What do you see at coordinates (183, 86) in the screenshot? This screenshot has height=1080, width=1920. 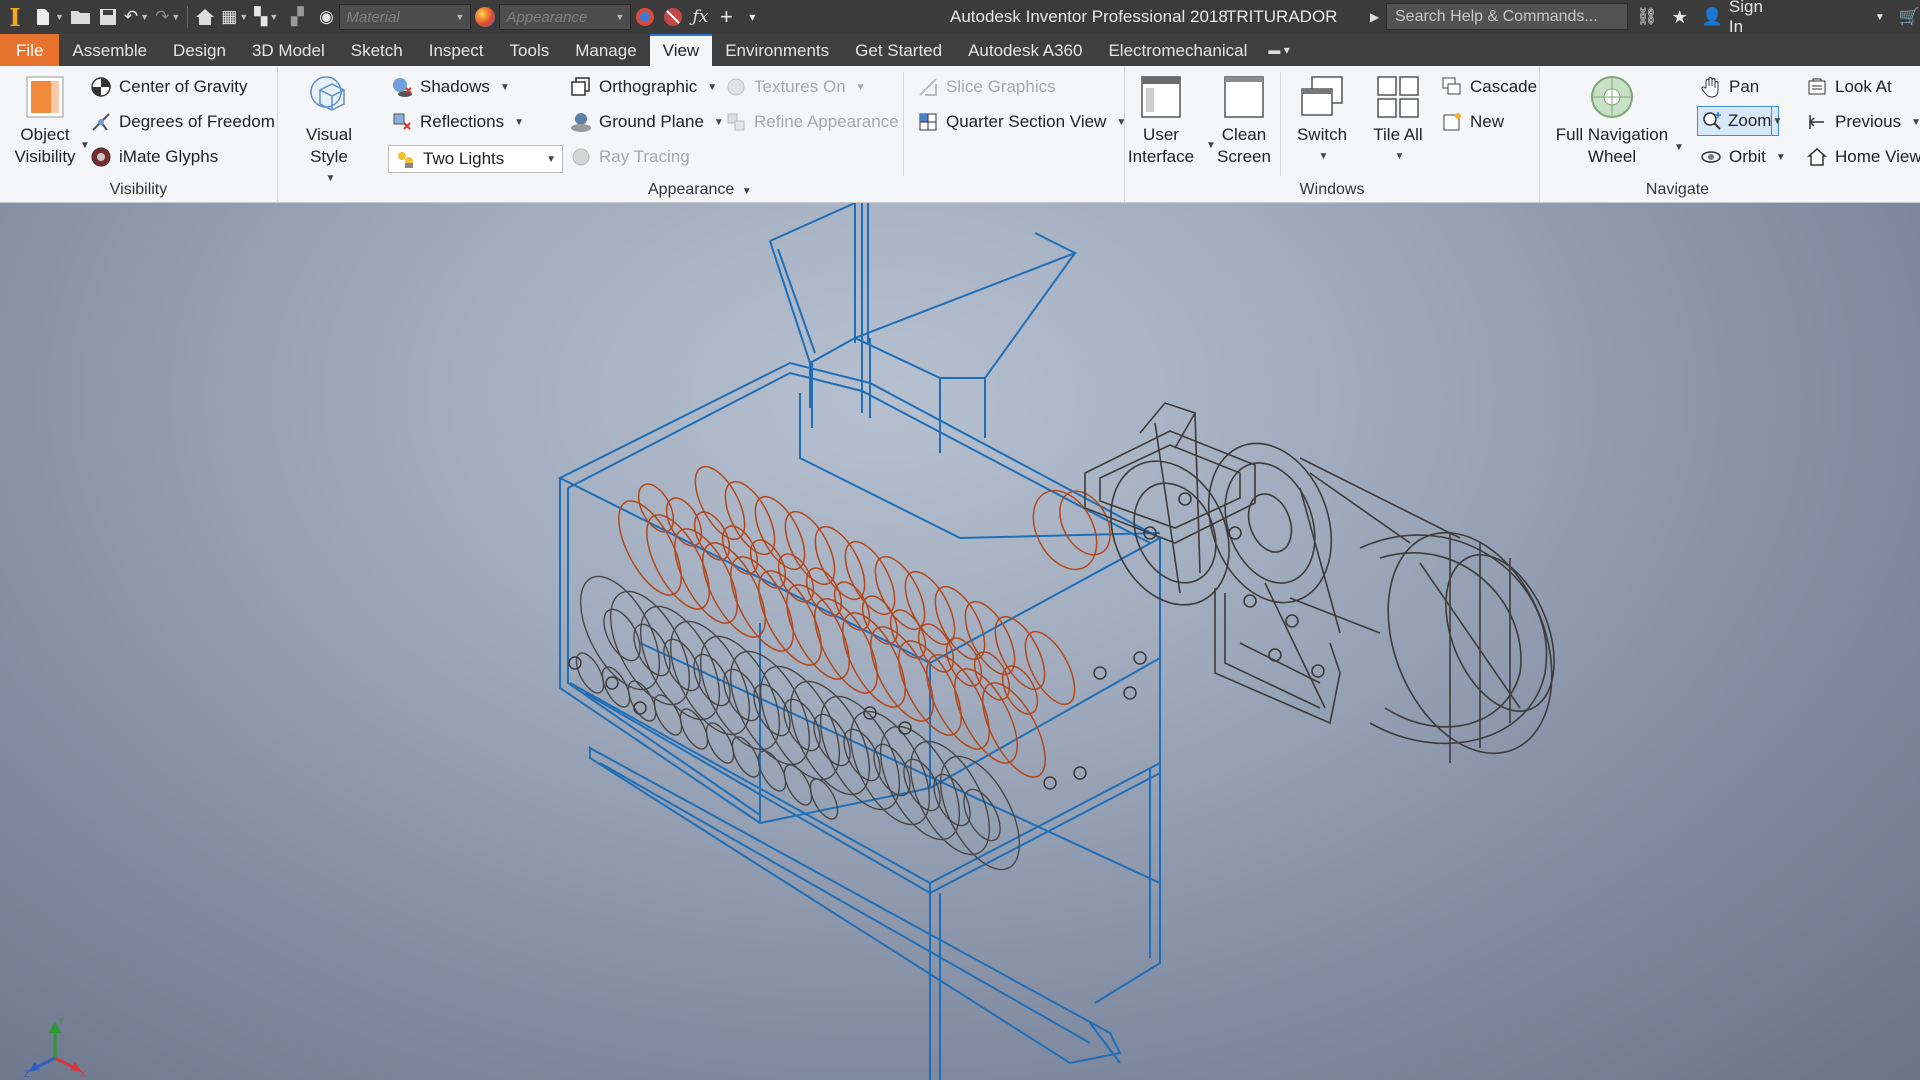 I see `center-of-gravity-label: Center of Gravity` at bounding box center [183, 86].